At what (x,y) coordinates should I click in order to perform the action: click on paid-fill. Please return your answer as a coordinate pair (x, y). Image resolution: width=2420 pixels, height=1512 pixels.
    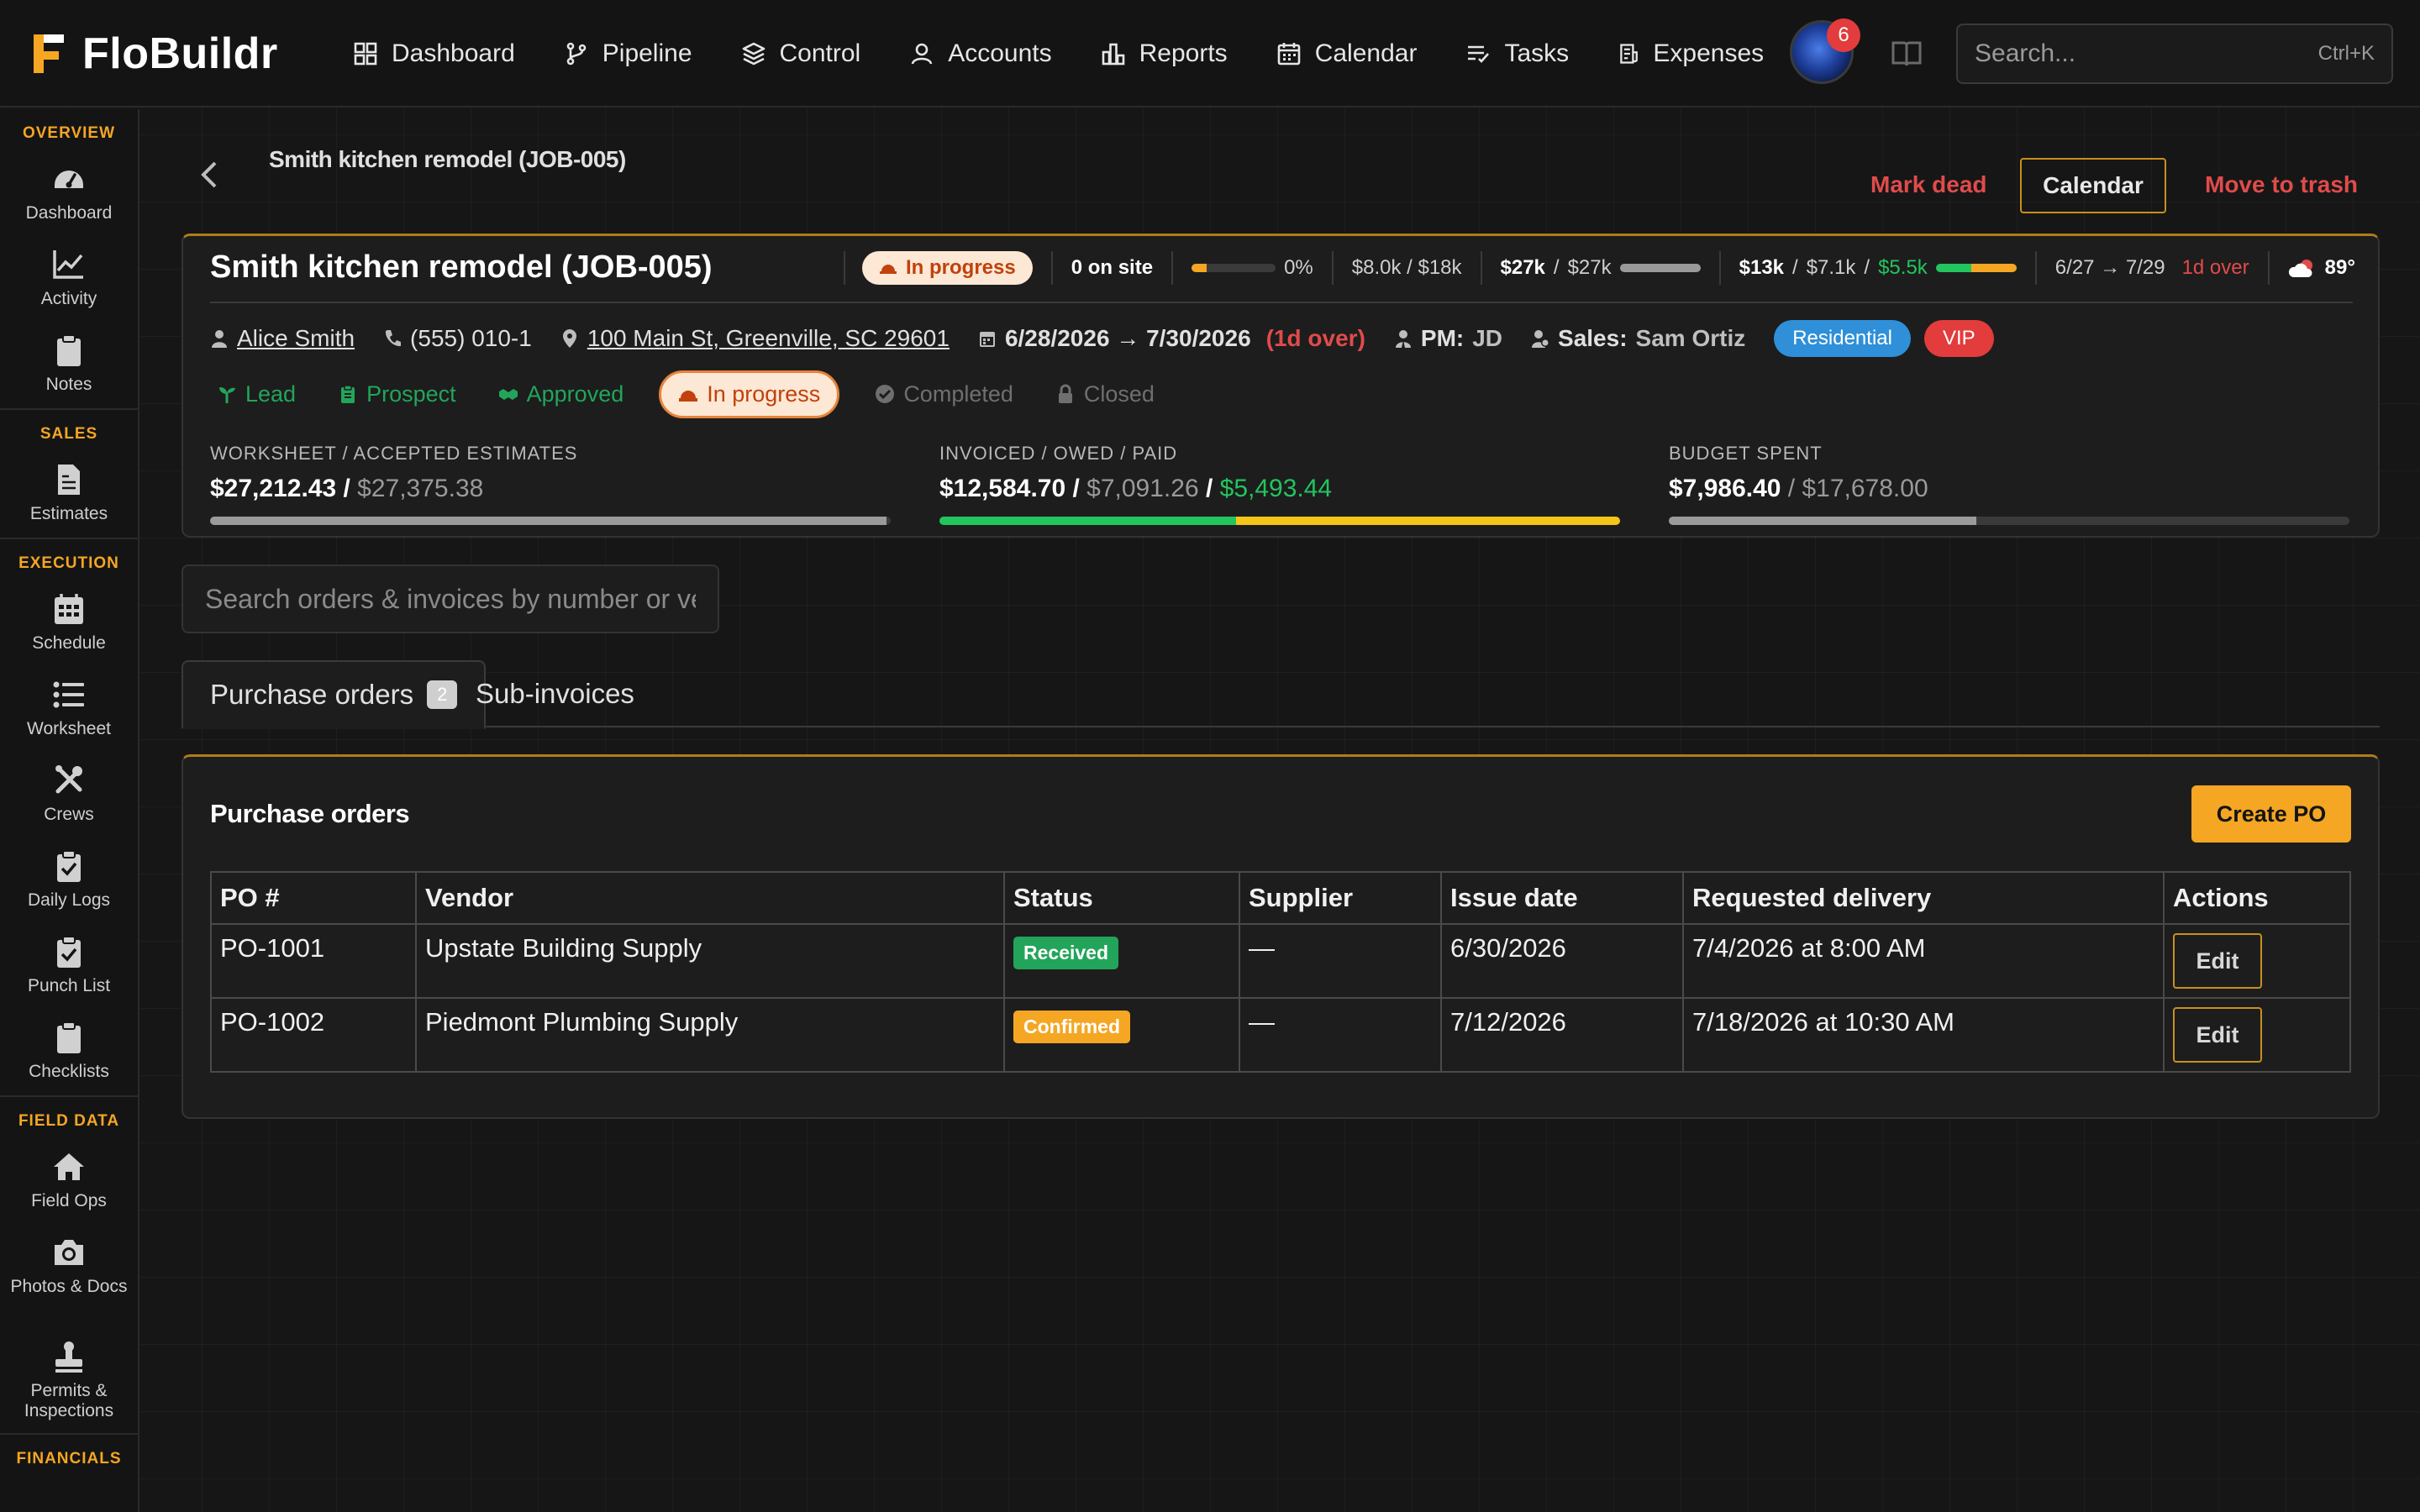
    Looking at the image, I should click on (1088, 521).